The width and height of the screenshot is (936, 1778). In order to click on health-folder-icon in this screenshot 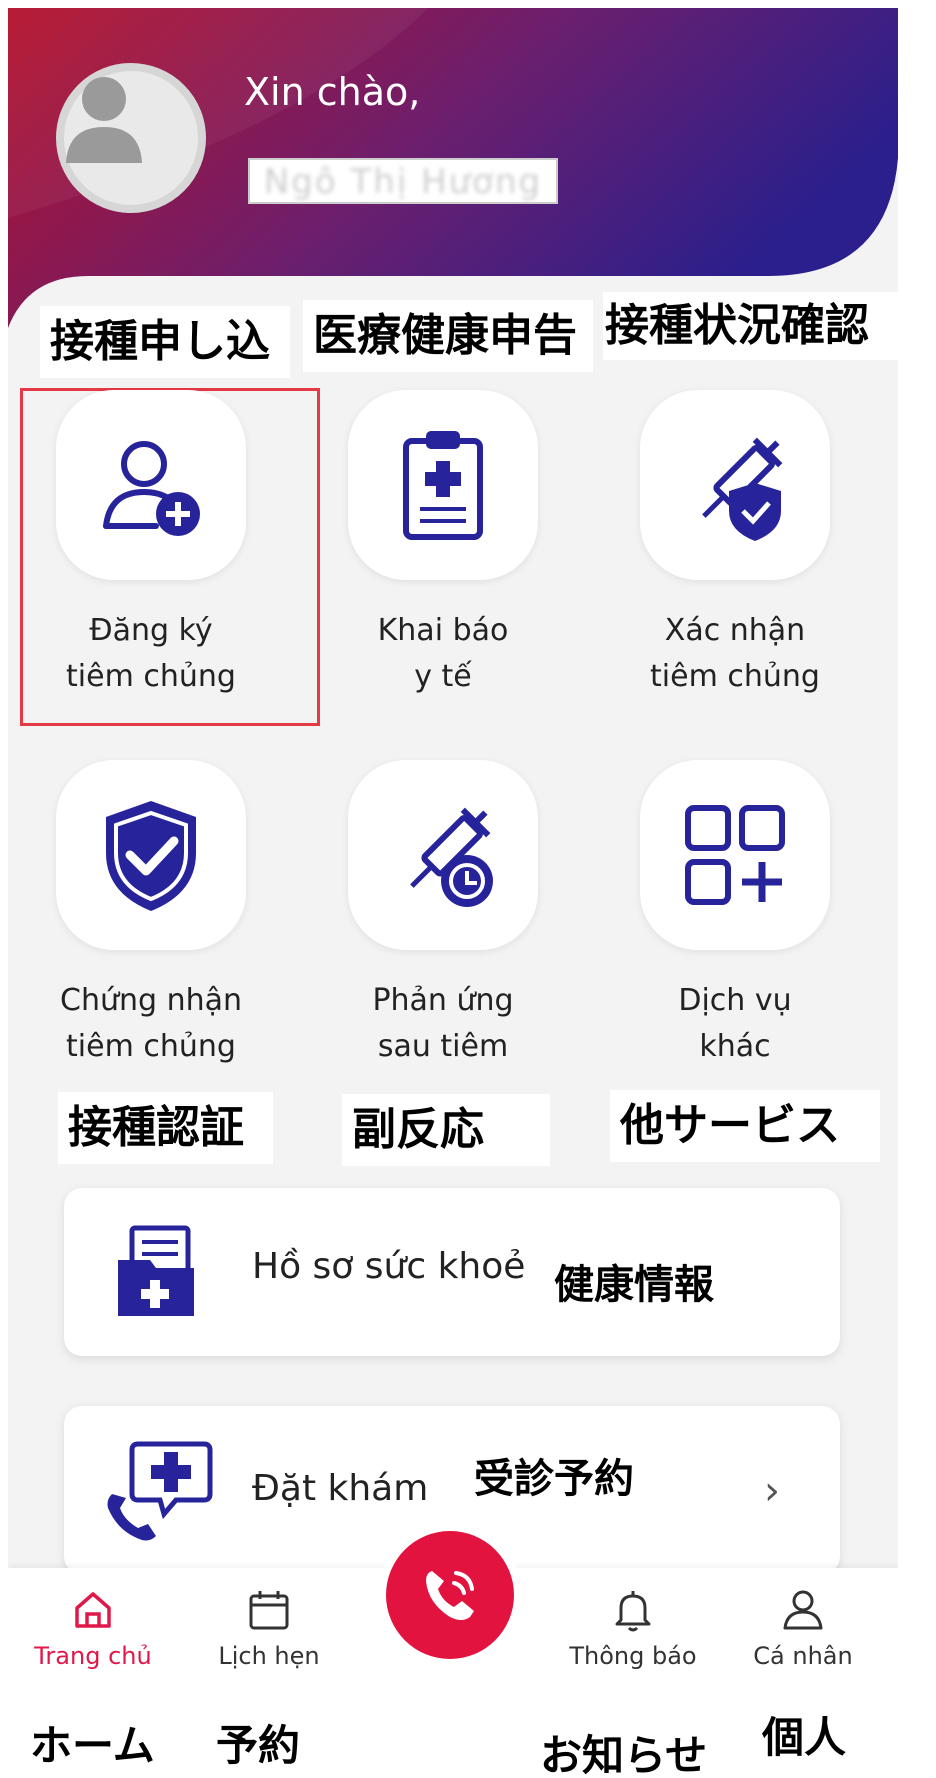, I will do `click(156, 1270)`.